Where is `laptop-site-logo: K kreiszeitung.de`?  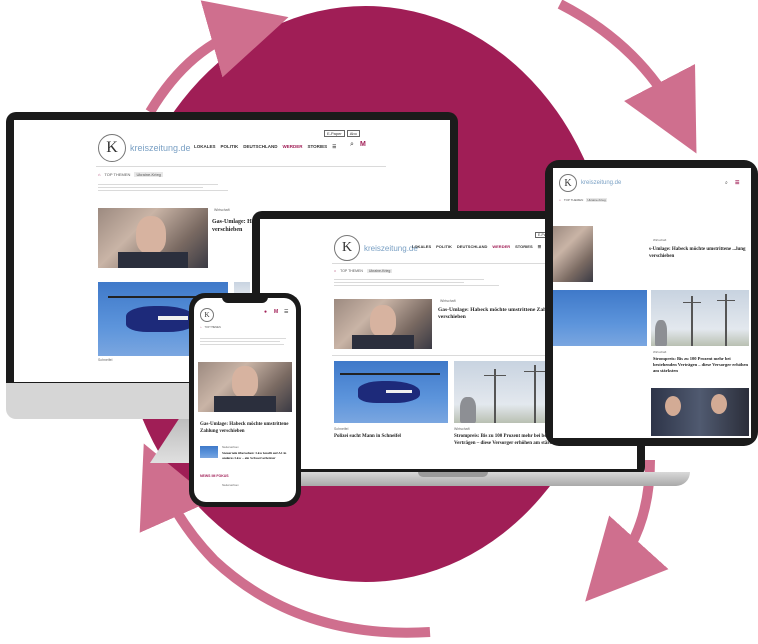 laptop-site-logo: K kreiszeitung.de is located at coordinates (376, 248).